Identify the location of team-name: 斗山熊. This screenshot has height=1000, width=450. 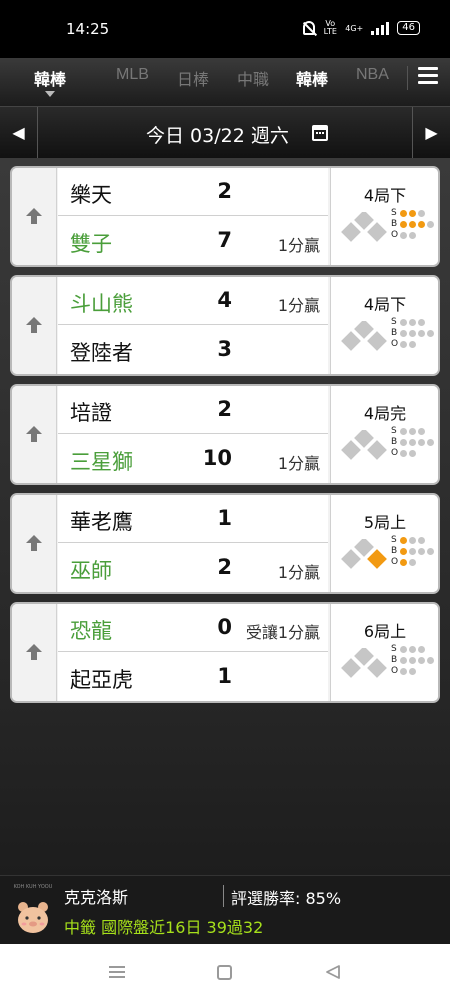
(101, 304).